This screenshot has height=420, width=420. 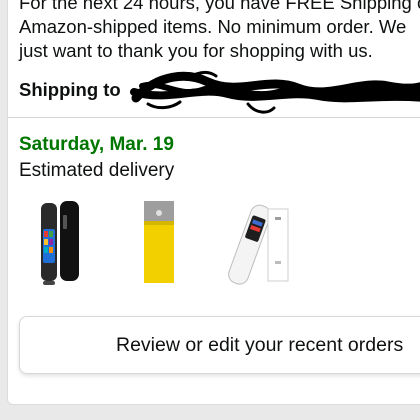 What do you see at coordinates (70, 89) in the screenshot?
I see `shipping-to-label: Shipping to` at bounding box center [70, 89].